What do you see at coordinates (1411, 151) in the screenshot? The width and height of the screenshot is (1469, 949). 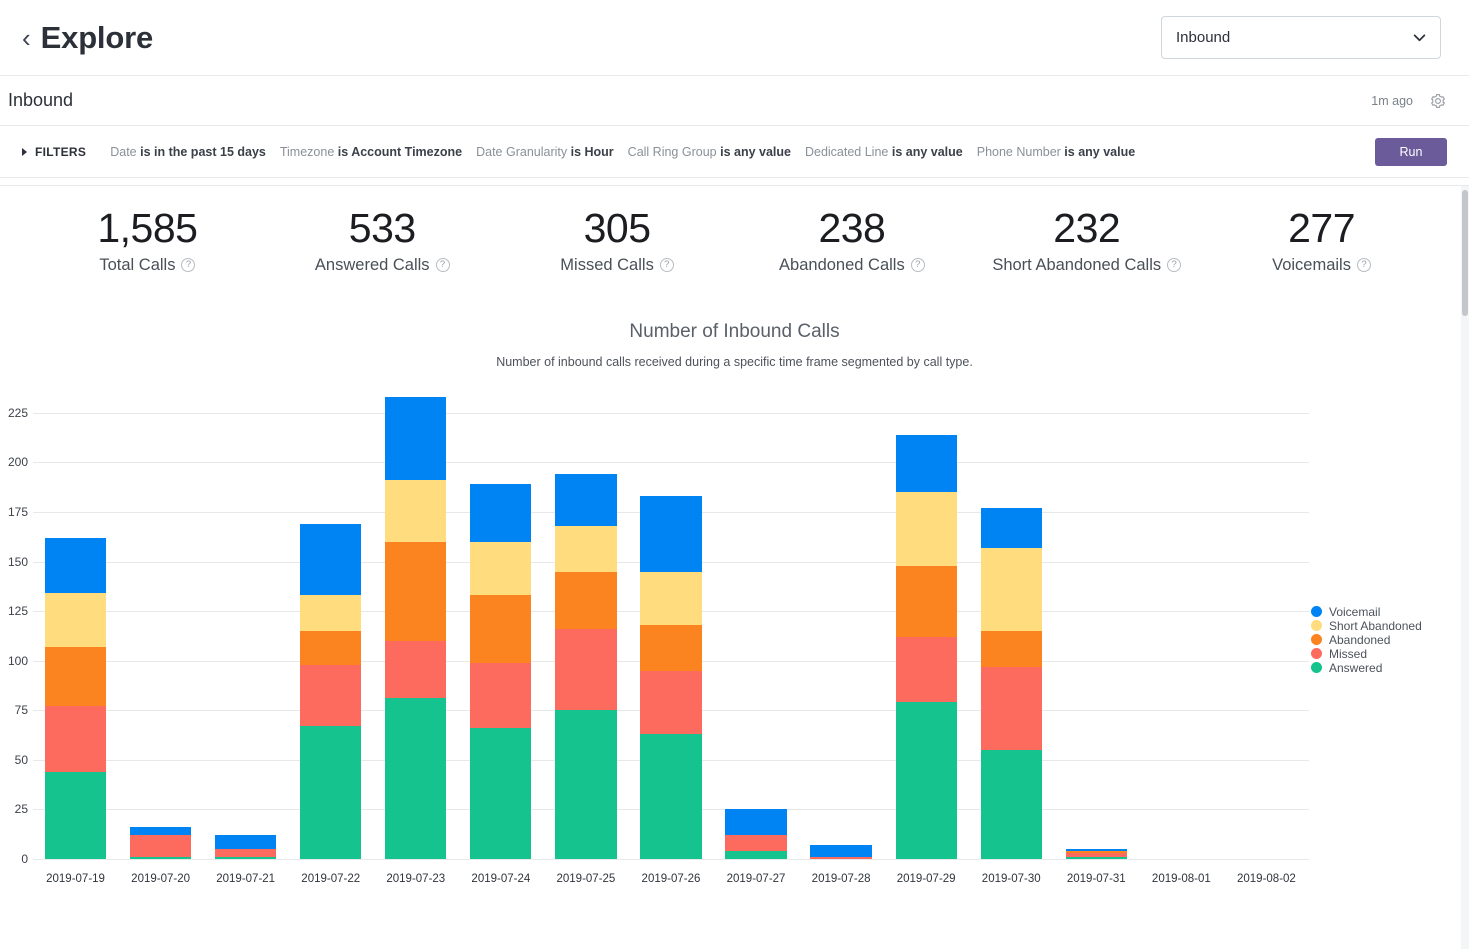 I see `run-button: Run` at bounding box center [1411, 151].